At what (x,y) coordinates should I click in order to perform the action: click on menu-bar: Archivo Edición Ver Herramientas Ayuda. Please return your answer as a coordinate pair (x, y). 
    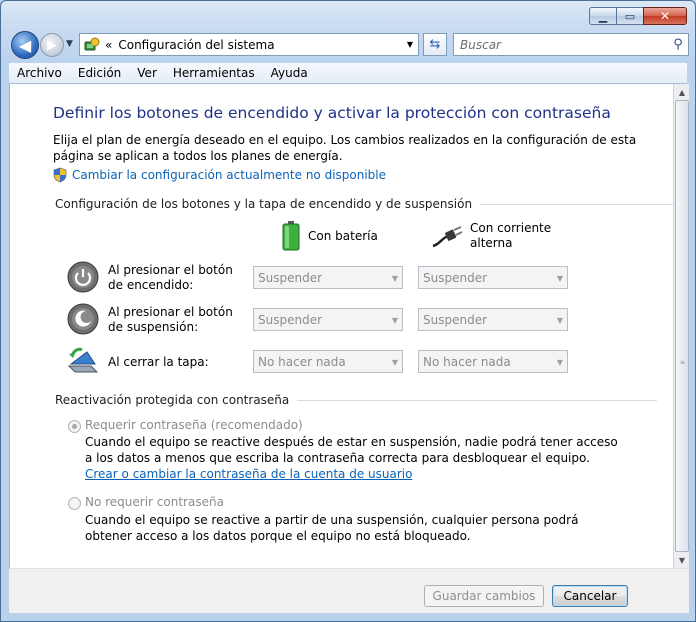
    Looking at the image, I should click on (348, 73).